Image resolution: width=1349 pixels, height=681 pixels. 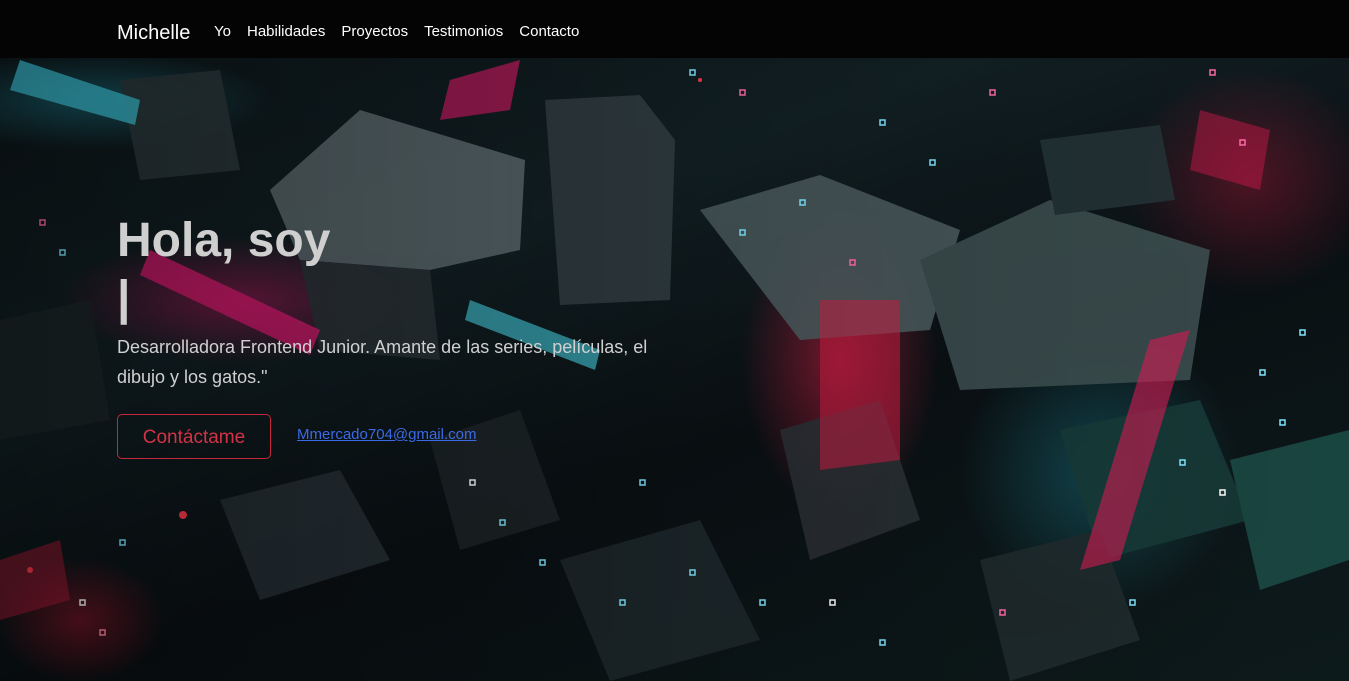 I want to click on contact-button: Contáctame, so click(x=194, y=436).